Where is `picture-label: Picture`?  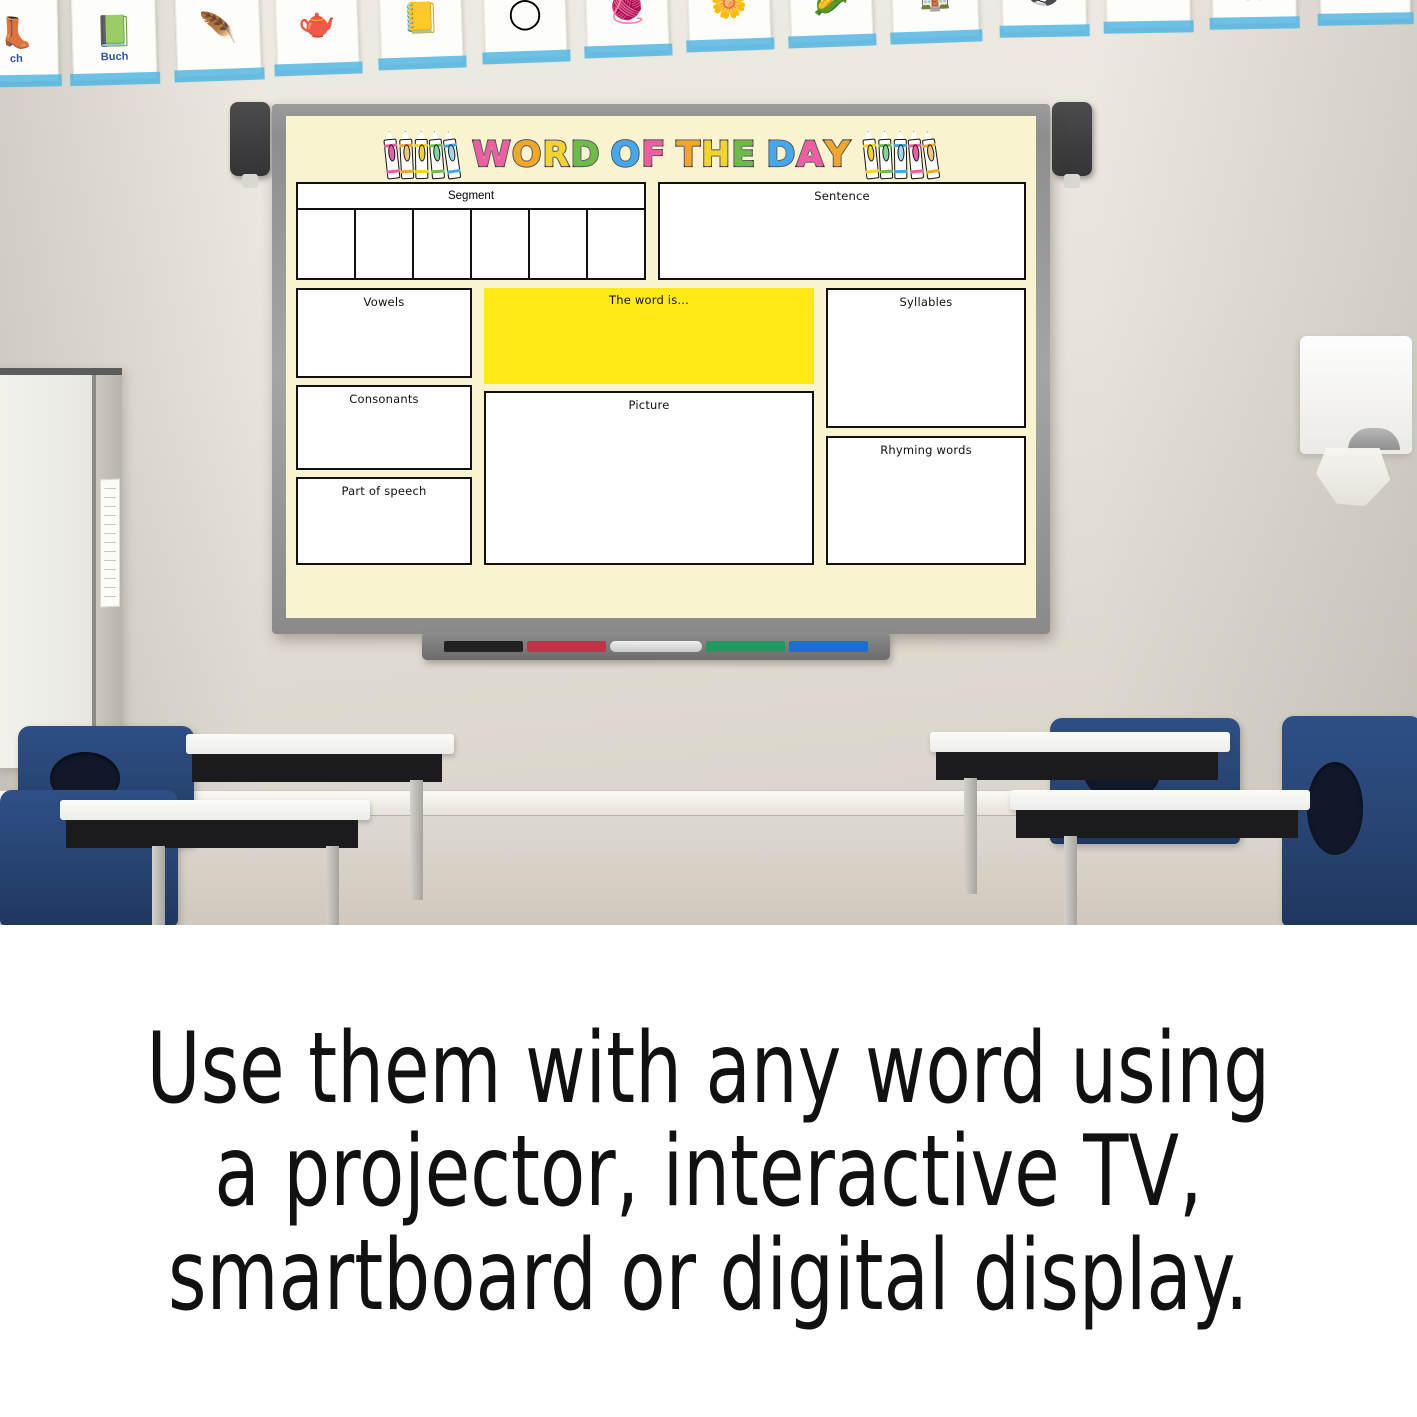 picture-label: Picture is located at coordinates (649, 405).